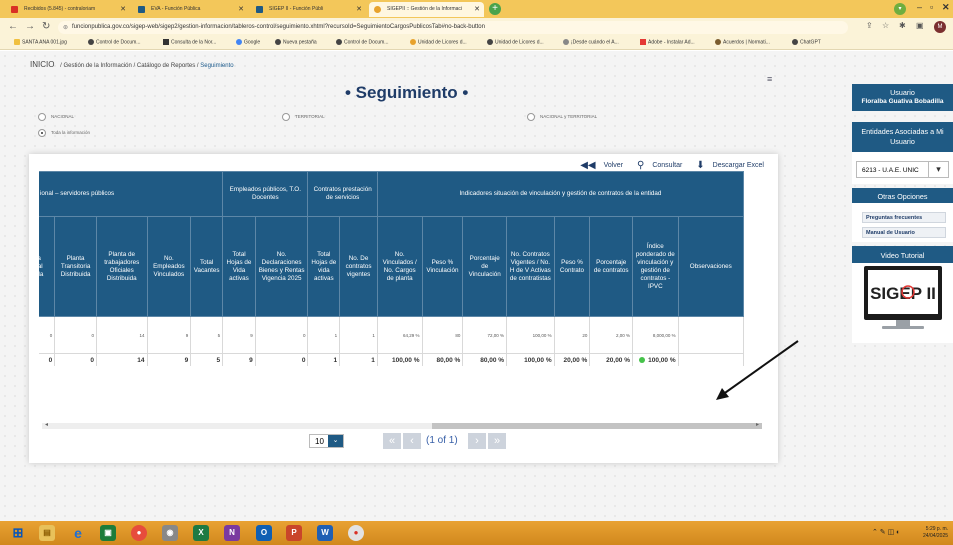 The height and width of the screenshot is (545, 953). I want to click on breadcrumb-home: INICIO, so click(42, 64).